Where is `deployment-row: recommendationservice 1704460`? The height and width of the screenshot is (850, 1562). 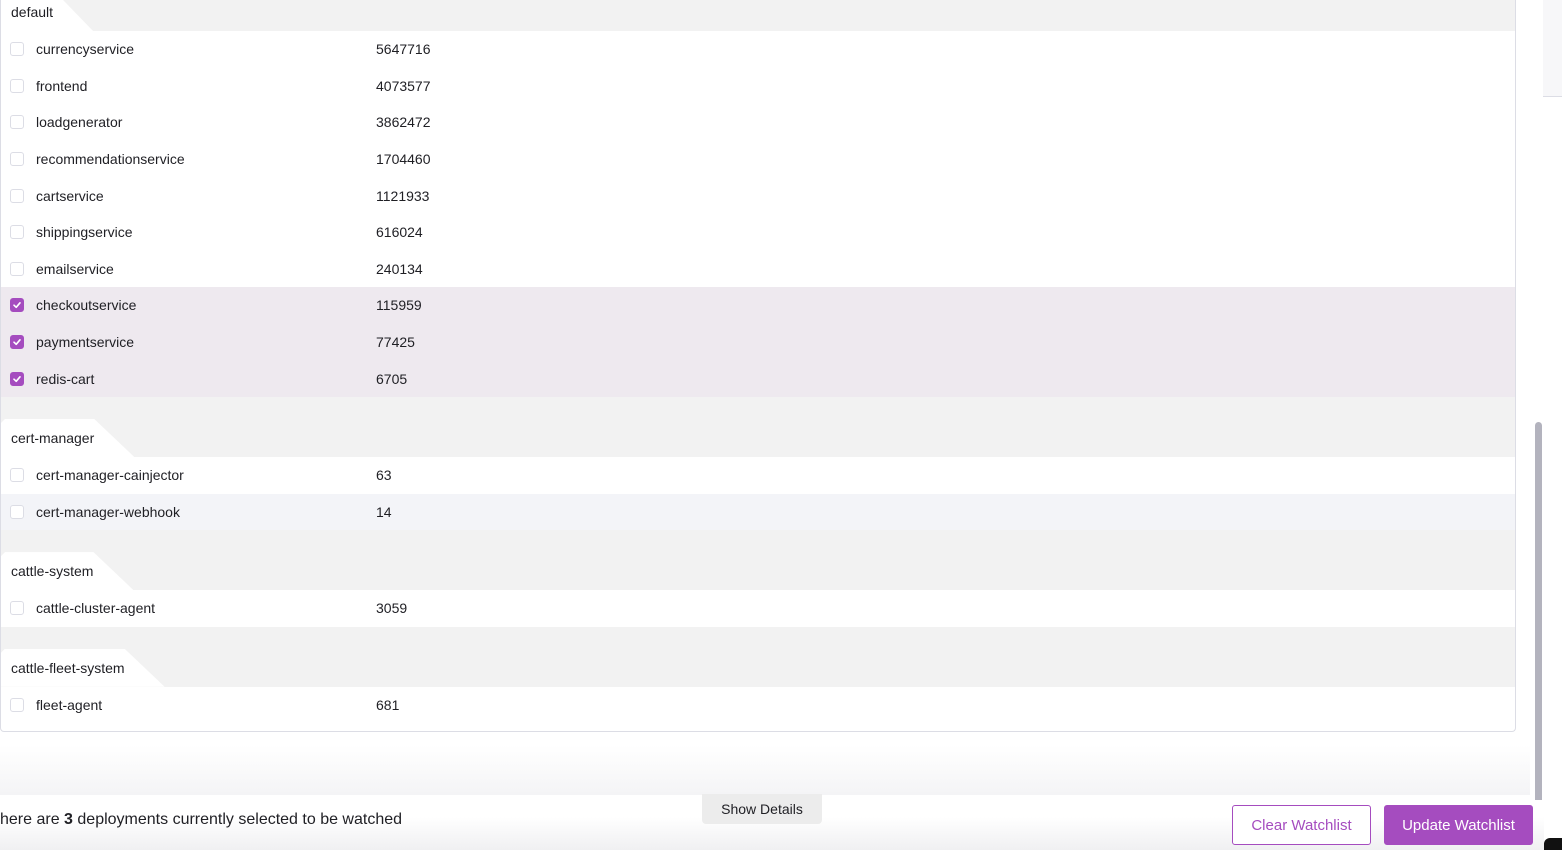
deployment-row: recommendationservice 1704460 is located at coordinates (758, 159).